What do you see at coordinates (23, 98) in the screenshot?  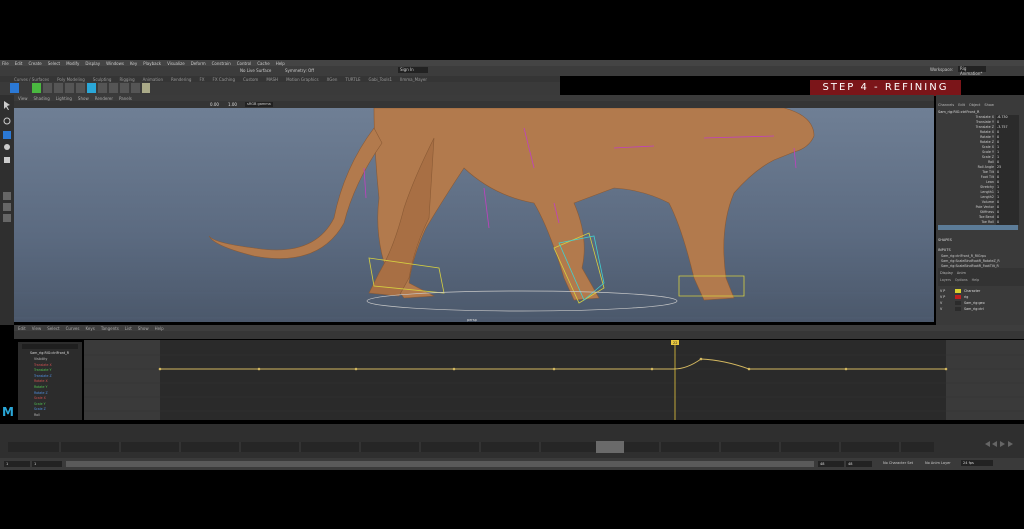 I see `panel-menu-item: View` at bounding box center [23, 98].